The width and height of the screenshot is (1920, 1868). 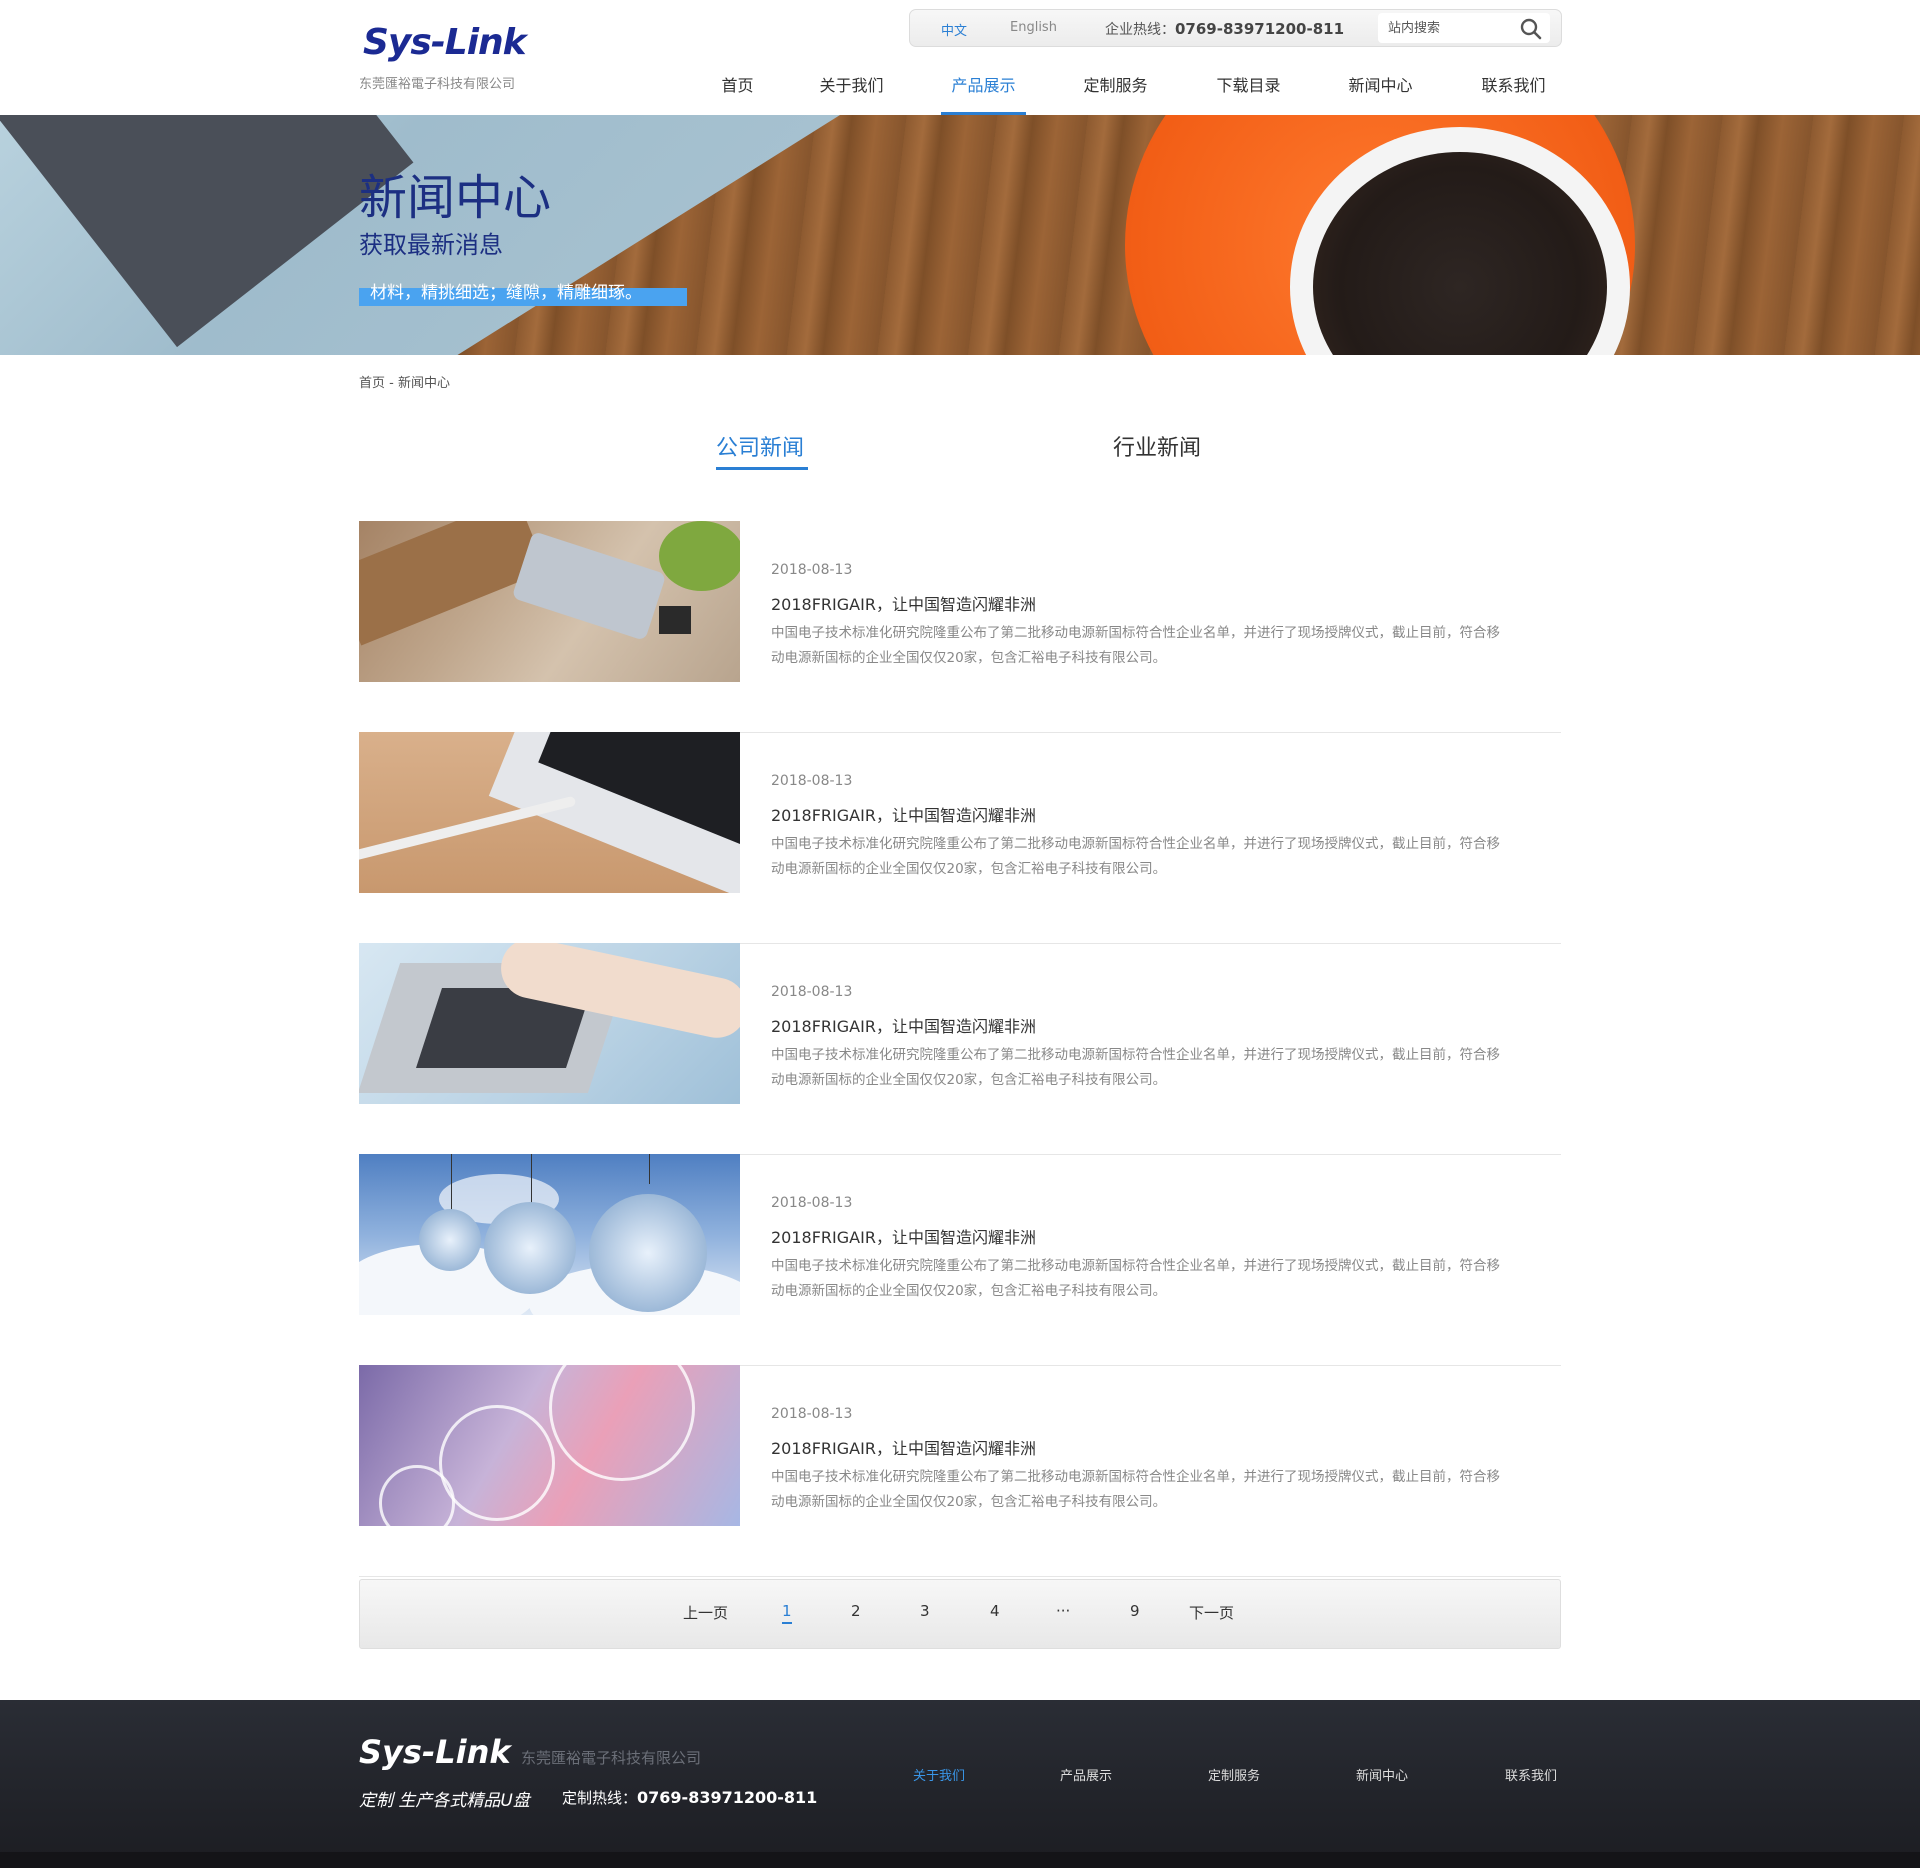 I want to click on footer-link-products: 产品展示, so click(x=1086, y=1774).